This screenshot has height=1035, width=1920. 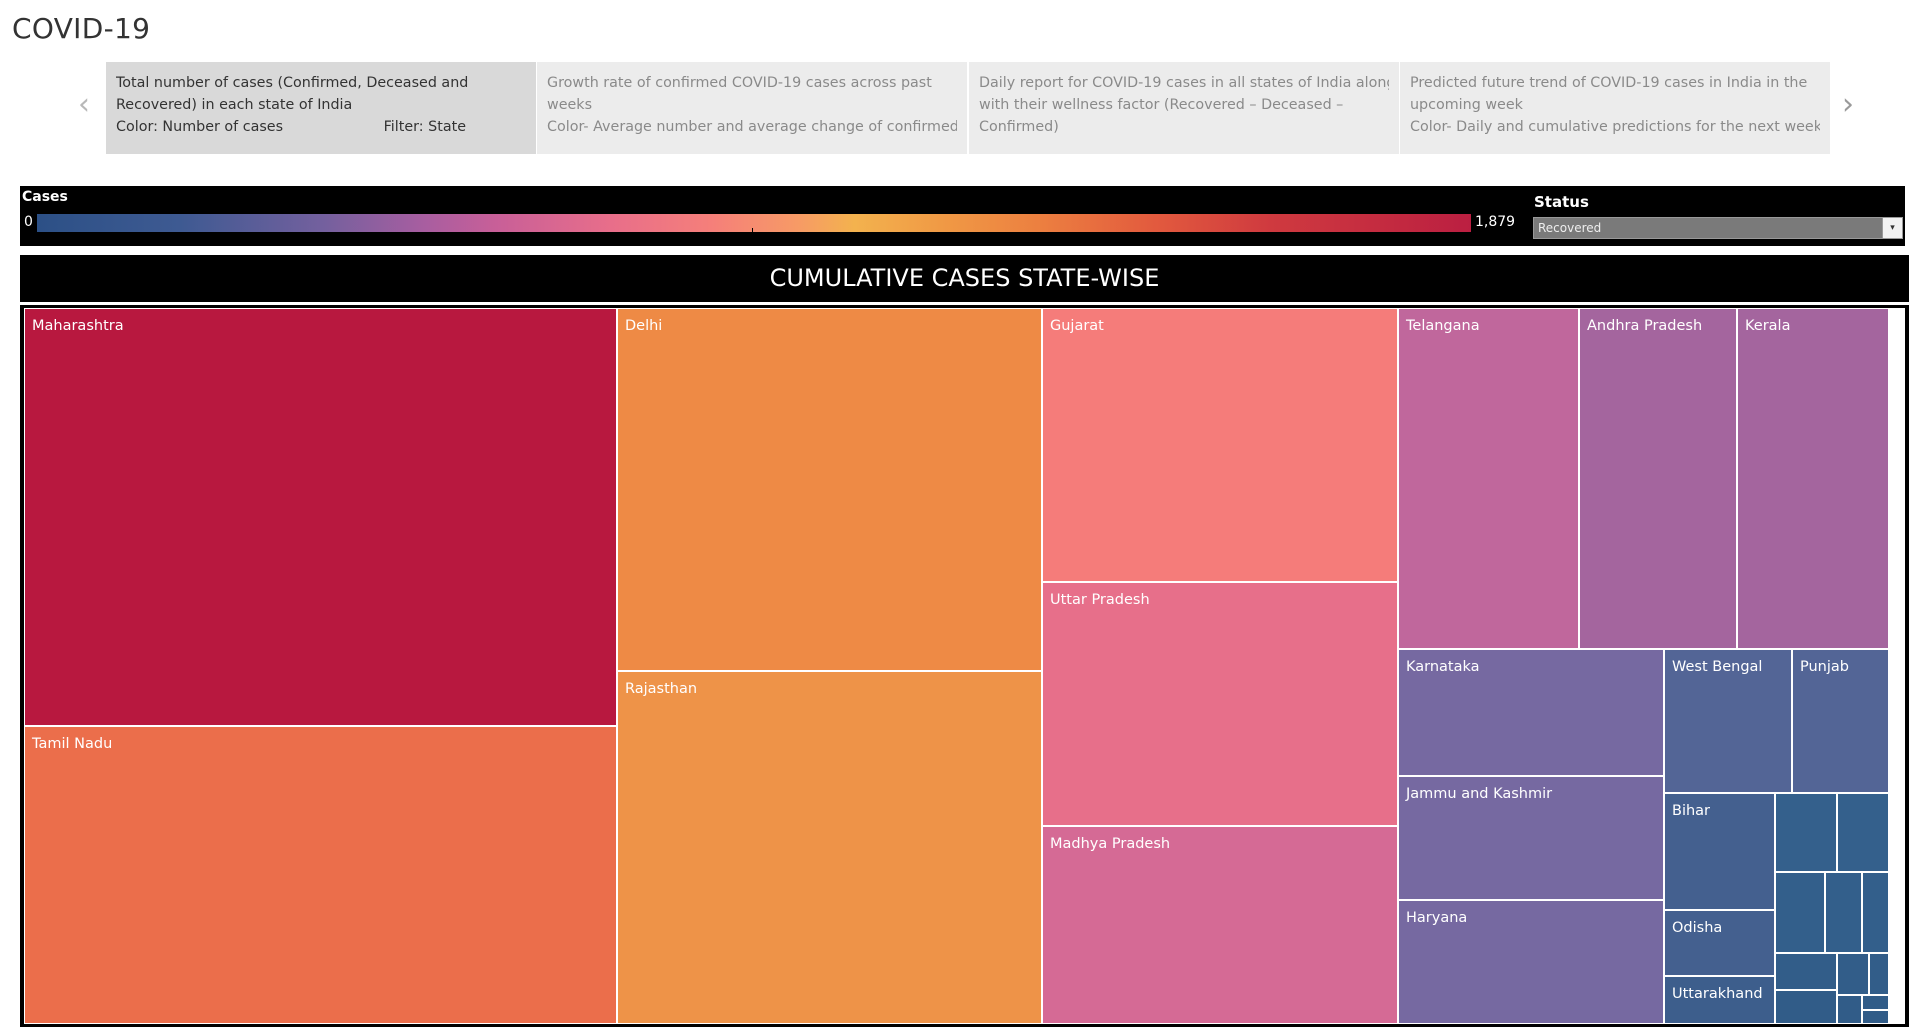 What do you see at coordinates (1220, 925) in the screenshot?
I see `treemap-tile-madhya-pradesh: Madhya Pradesh` at bounding box center [1220, 925].